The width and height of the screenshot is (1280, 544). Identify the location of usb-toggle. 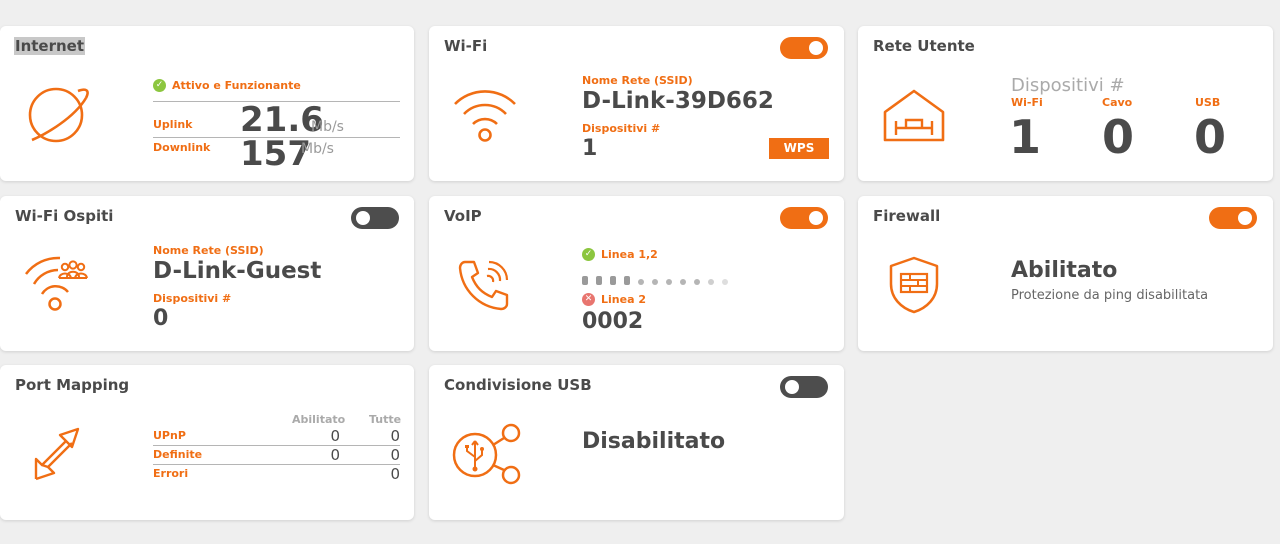
(804, 387).